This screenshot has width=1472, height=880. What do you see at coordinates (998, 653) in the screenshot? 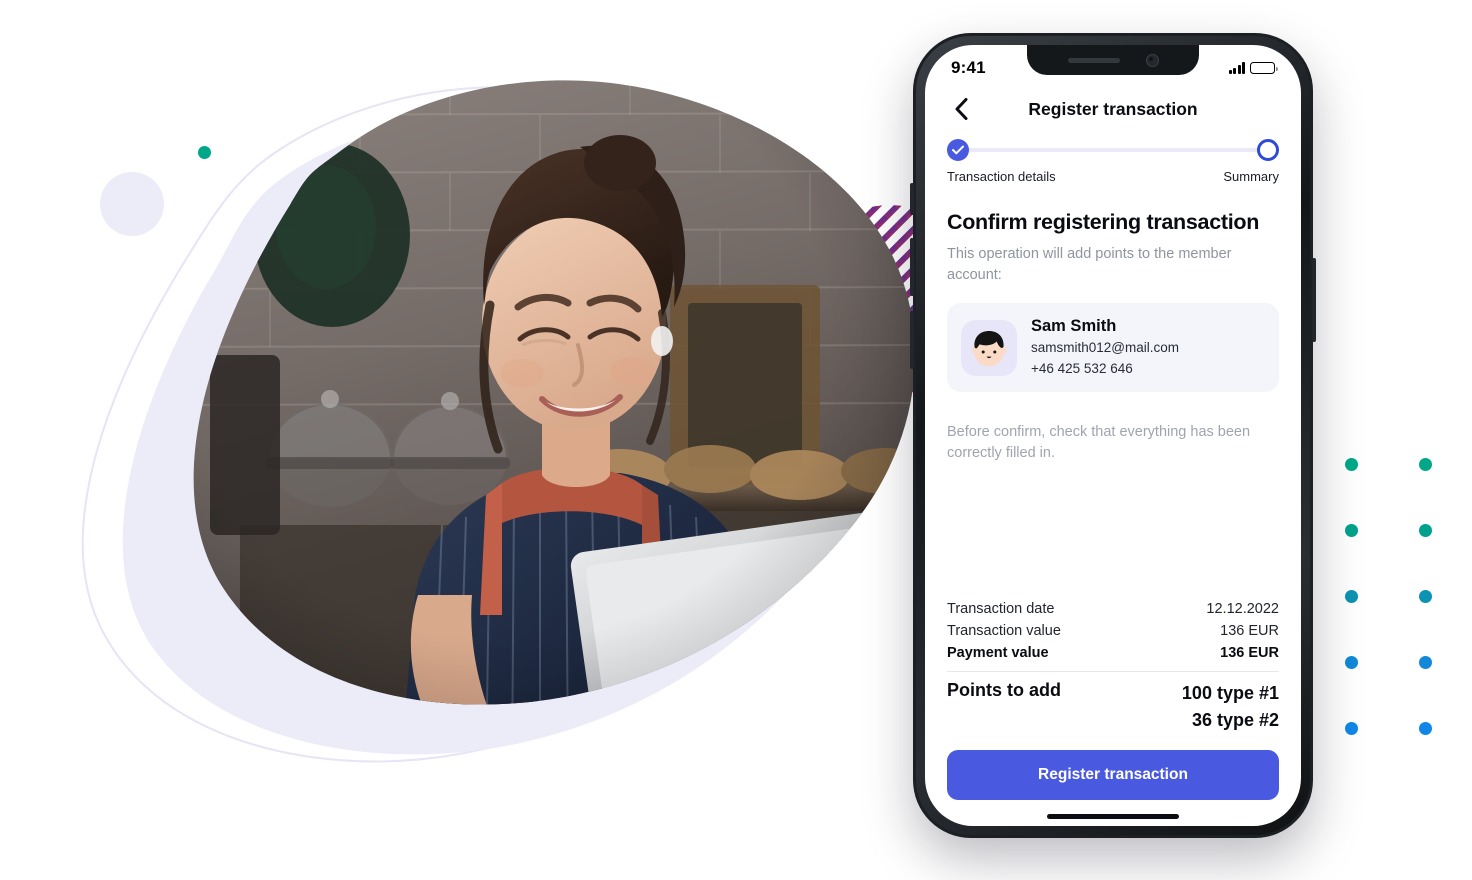
I see `summary-label: Payment value` at bounding box center [998, 653].